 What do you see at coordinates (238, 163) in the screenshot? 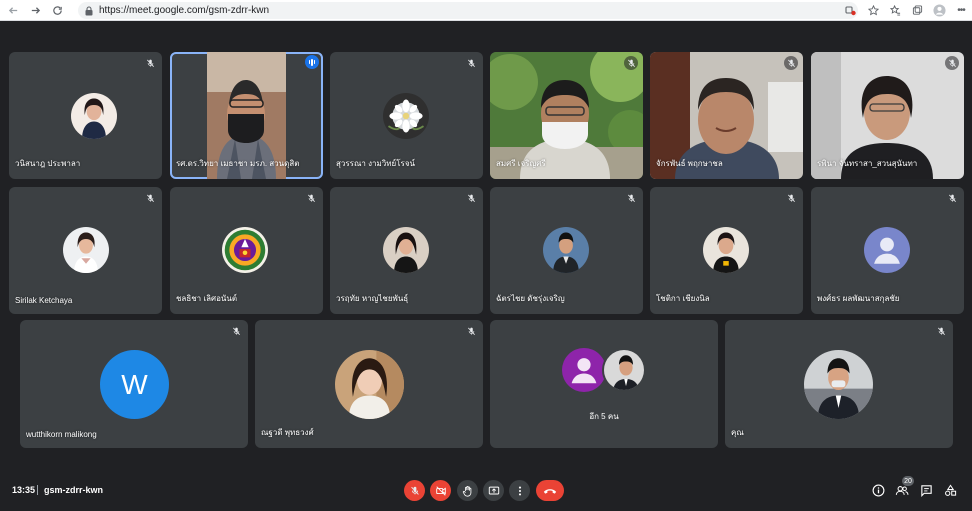
I see `participant-name: รศ.ดร.วิทยา เมธาชา มรภ. สวนดุสิต` at bounding box center [238, 163].